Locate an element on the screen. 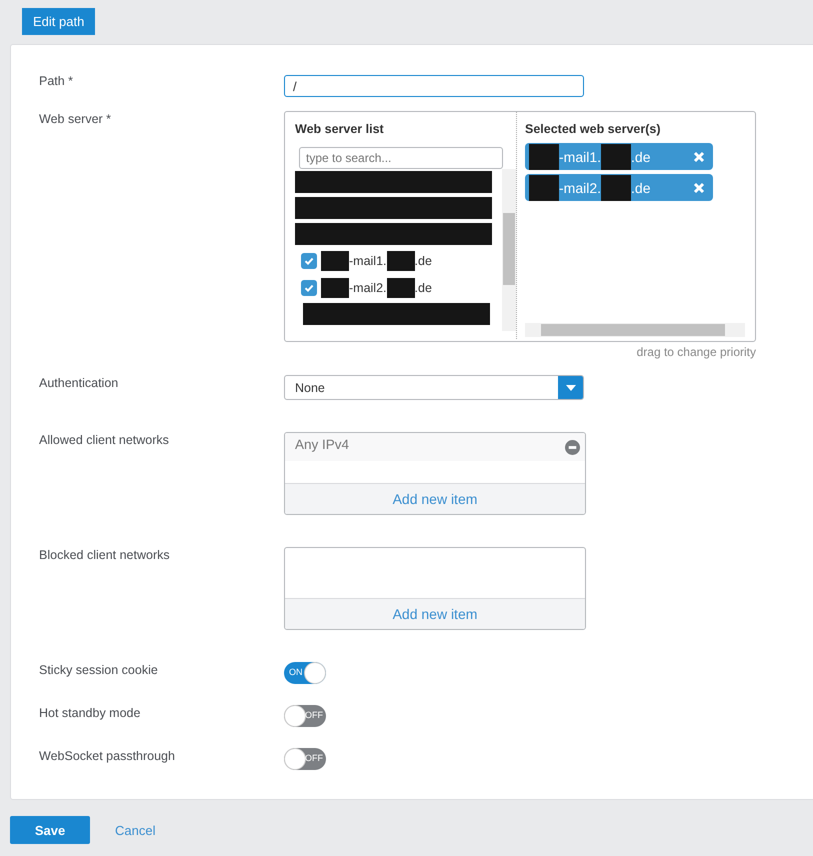 Image resolution: width=813 pixels, height=856 pixels. column-title: Web server list is located at coordinates (340, 129).